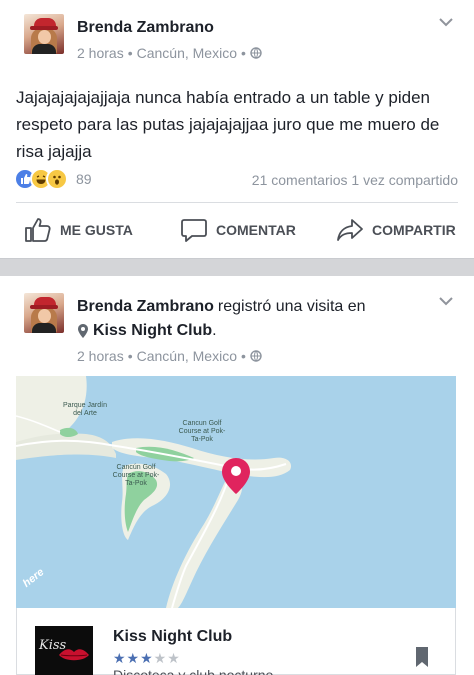 Image resolution: width=474 pixels, height=675 pixels. What do you see at coordinates (422, 657) in the screenshot?
I see `bookmark-icon` at bounding box center [422, 657].